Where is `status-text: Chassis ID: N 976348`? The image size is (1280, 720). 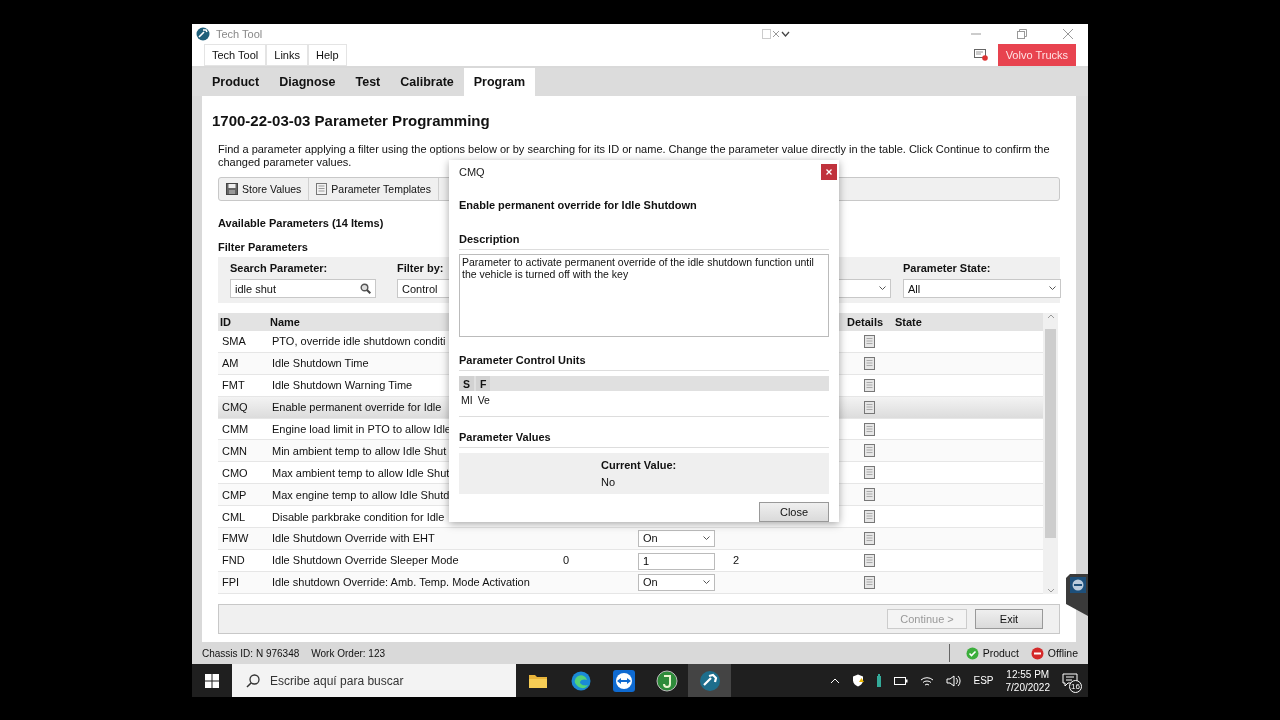 status-text: Chassis ID: N 976348 is located at coordinates (251, 653).